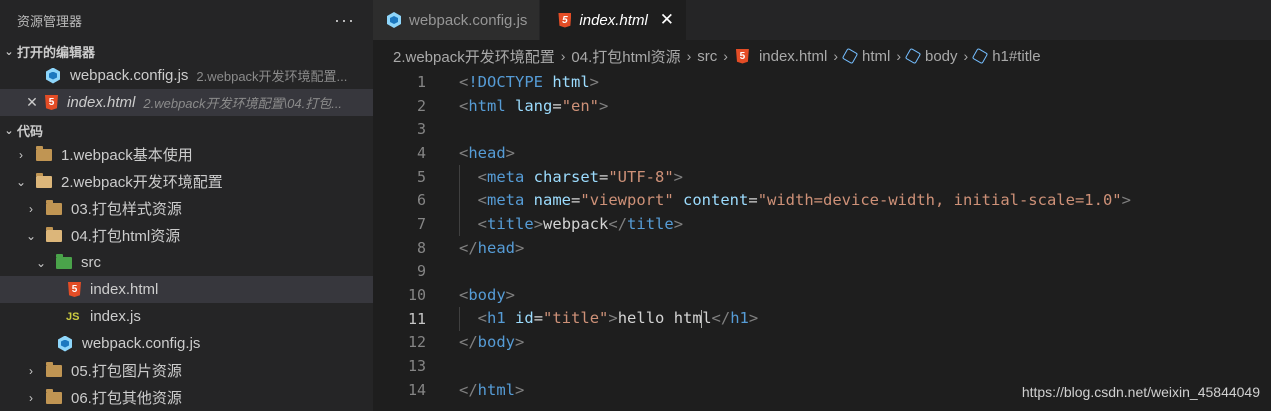  I want to click on line-number: 5, so click(421, 176).